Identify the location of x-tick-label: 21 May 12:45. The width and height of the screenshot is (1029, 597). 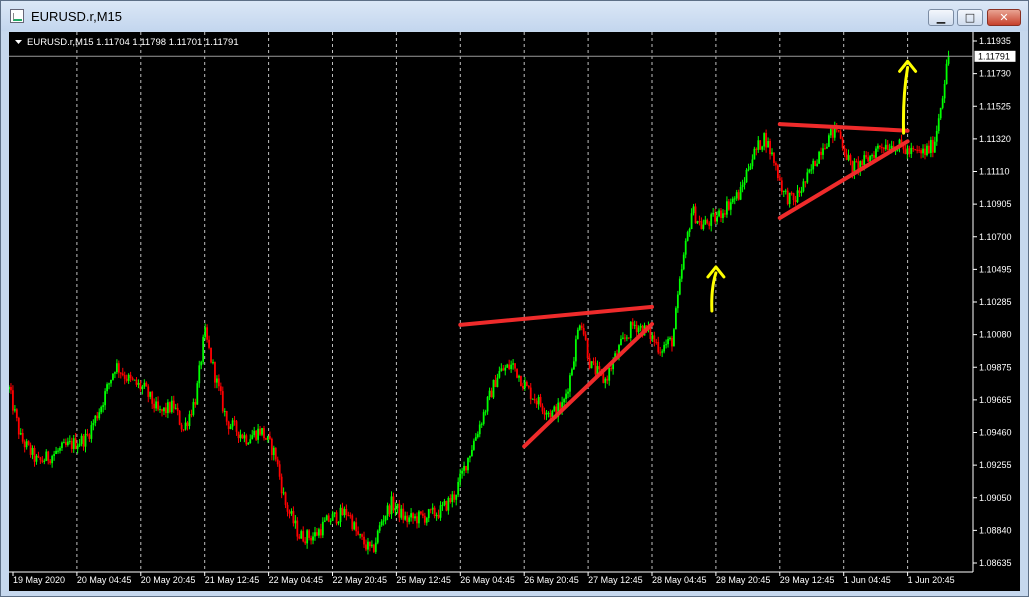
(232, 580).